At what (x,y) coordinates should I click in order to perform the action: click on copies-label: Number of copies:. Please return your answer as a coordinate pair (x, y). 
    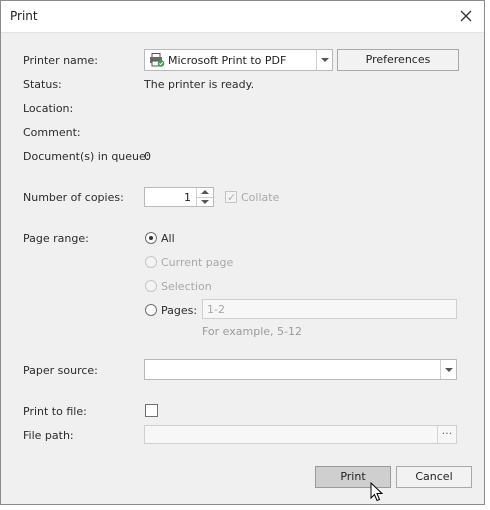
    Looking at the image, I should click on (73, 197).